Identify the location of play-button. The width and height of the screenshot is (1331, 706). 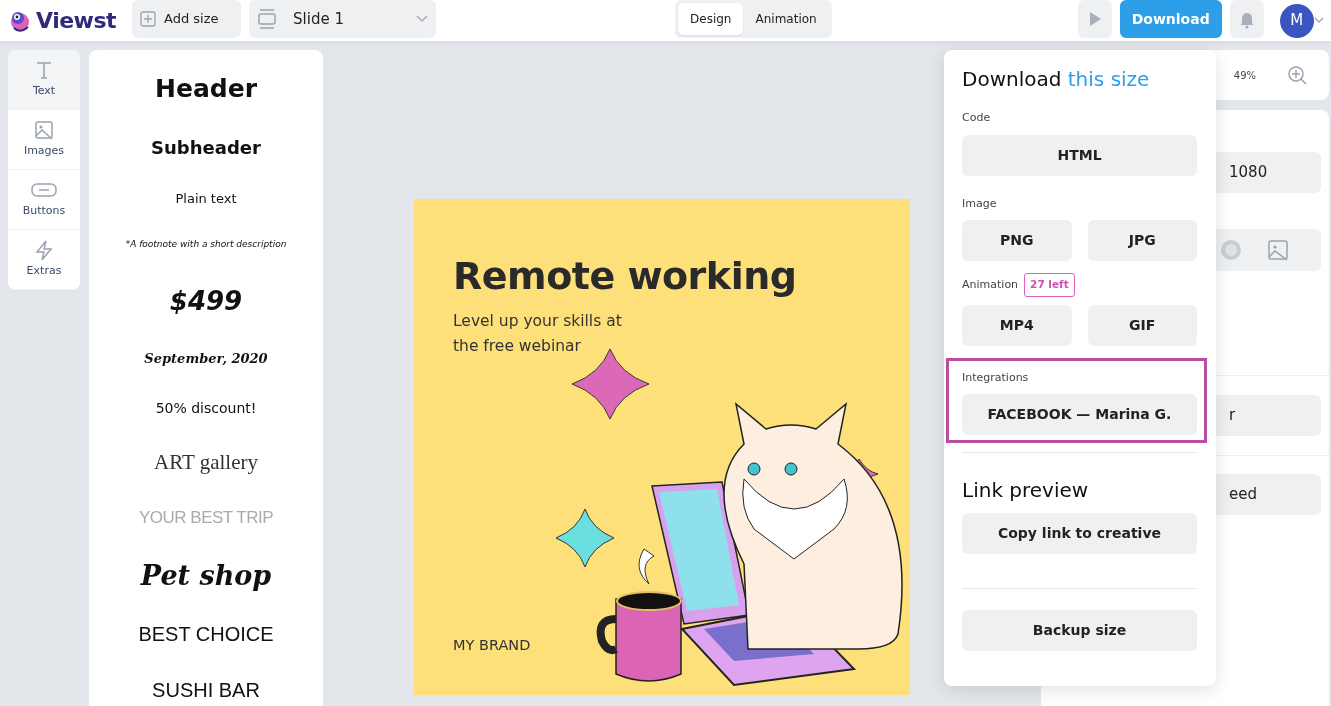
(1094, 19).